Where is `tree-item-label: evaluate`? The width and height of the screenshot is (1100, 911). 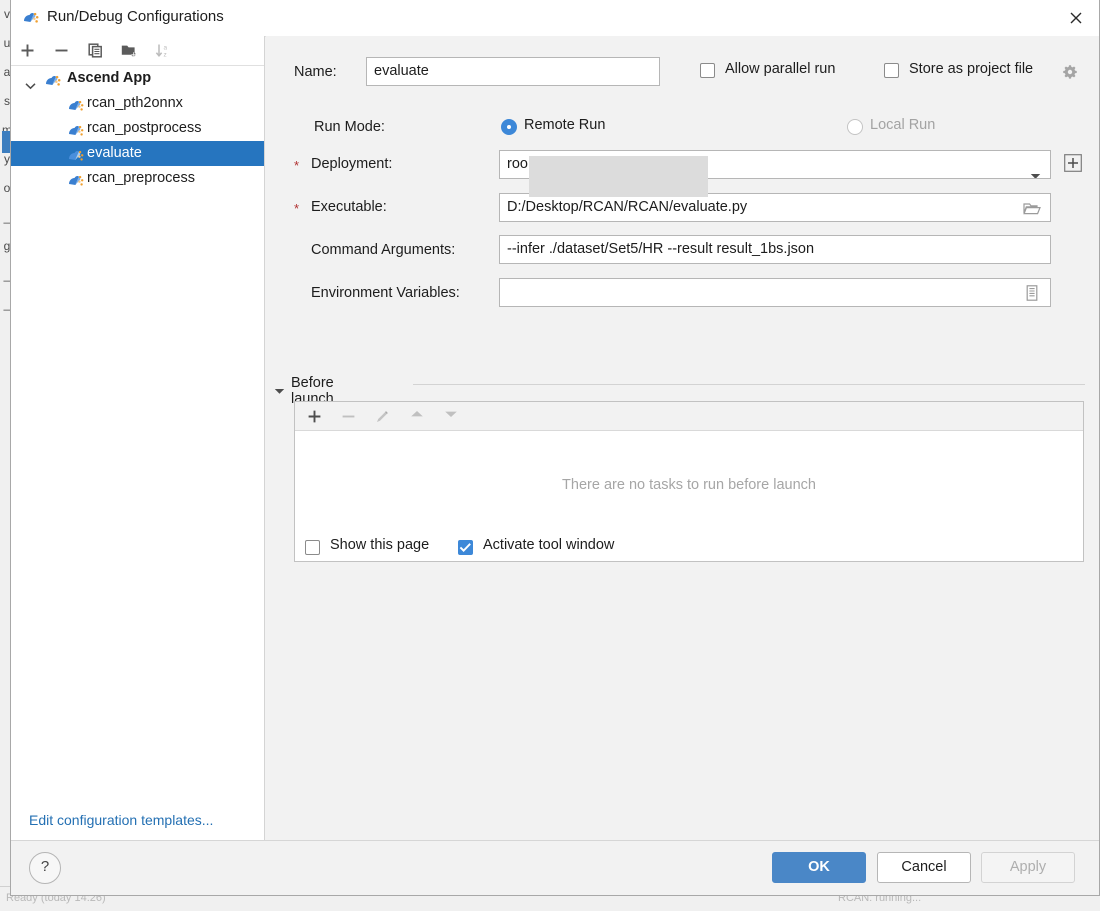
tree-item-label: evaluate is located at coordinates (114, 153).